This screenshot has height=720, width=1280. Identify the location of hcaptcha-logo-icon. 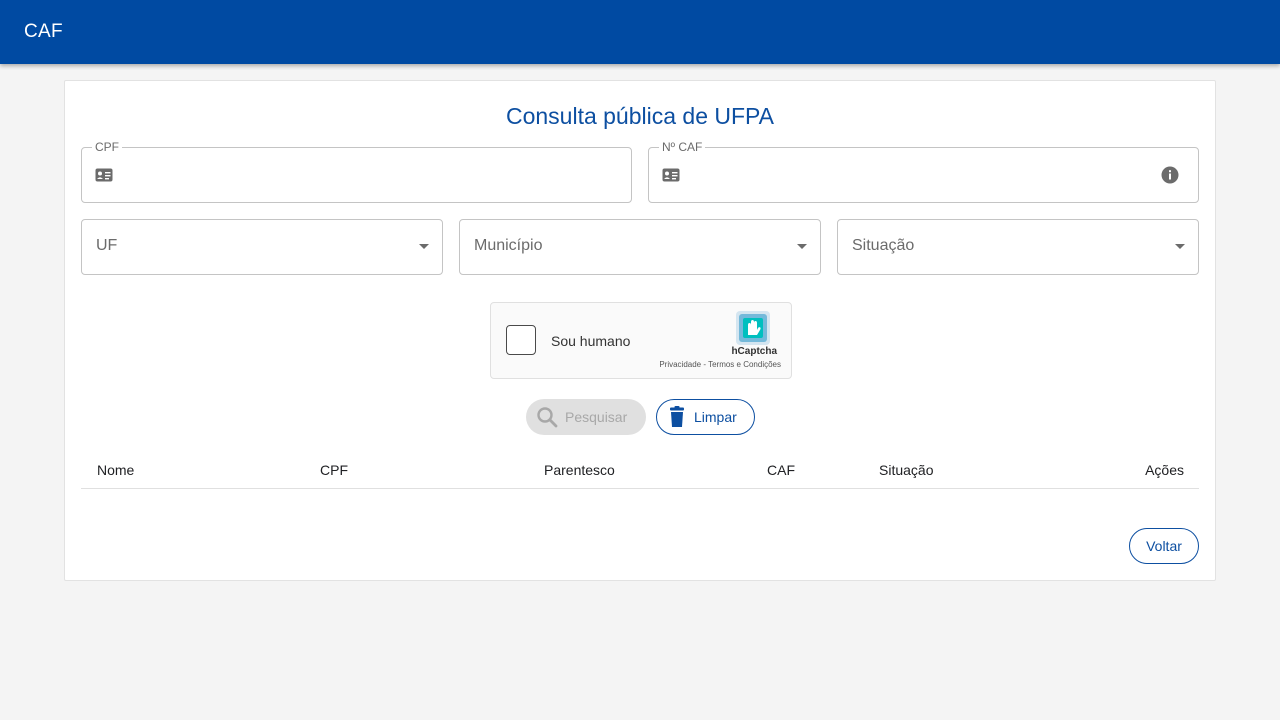
(753, 328).